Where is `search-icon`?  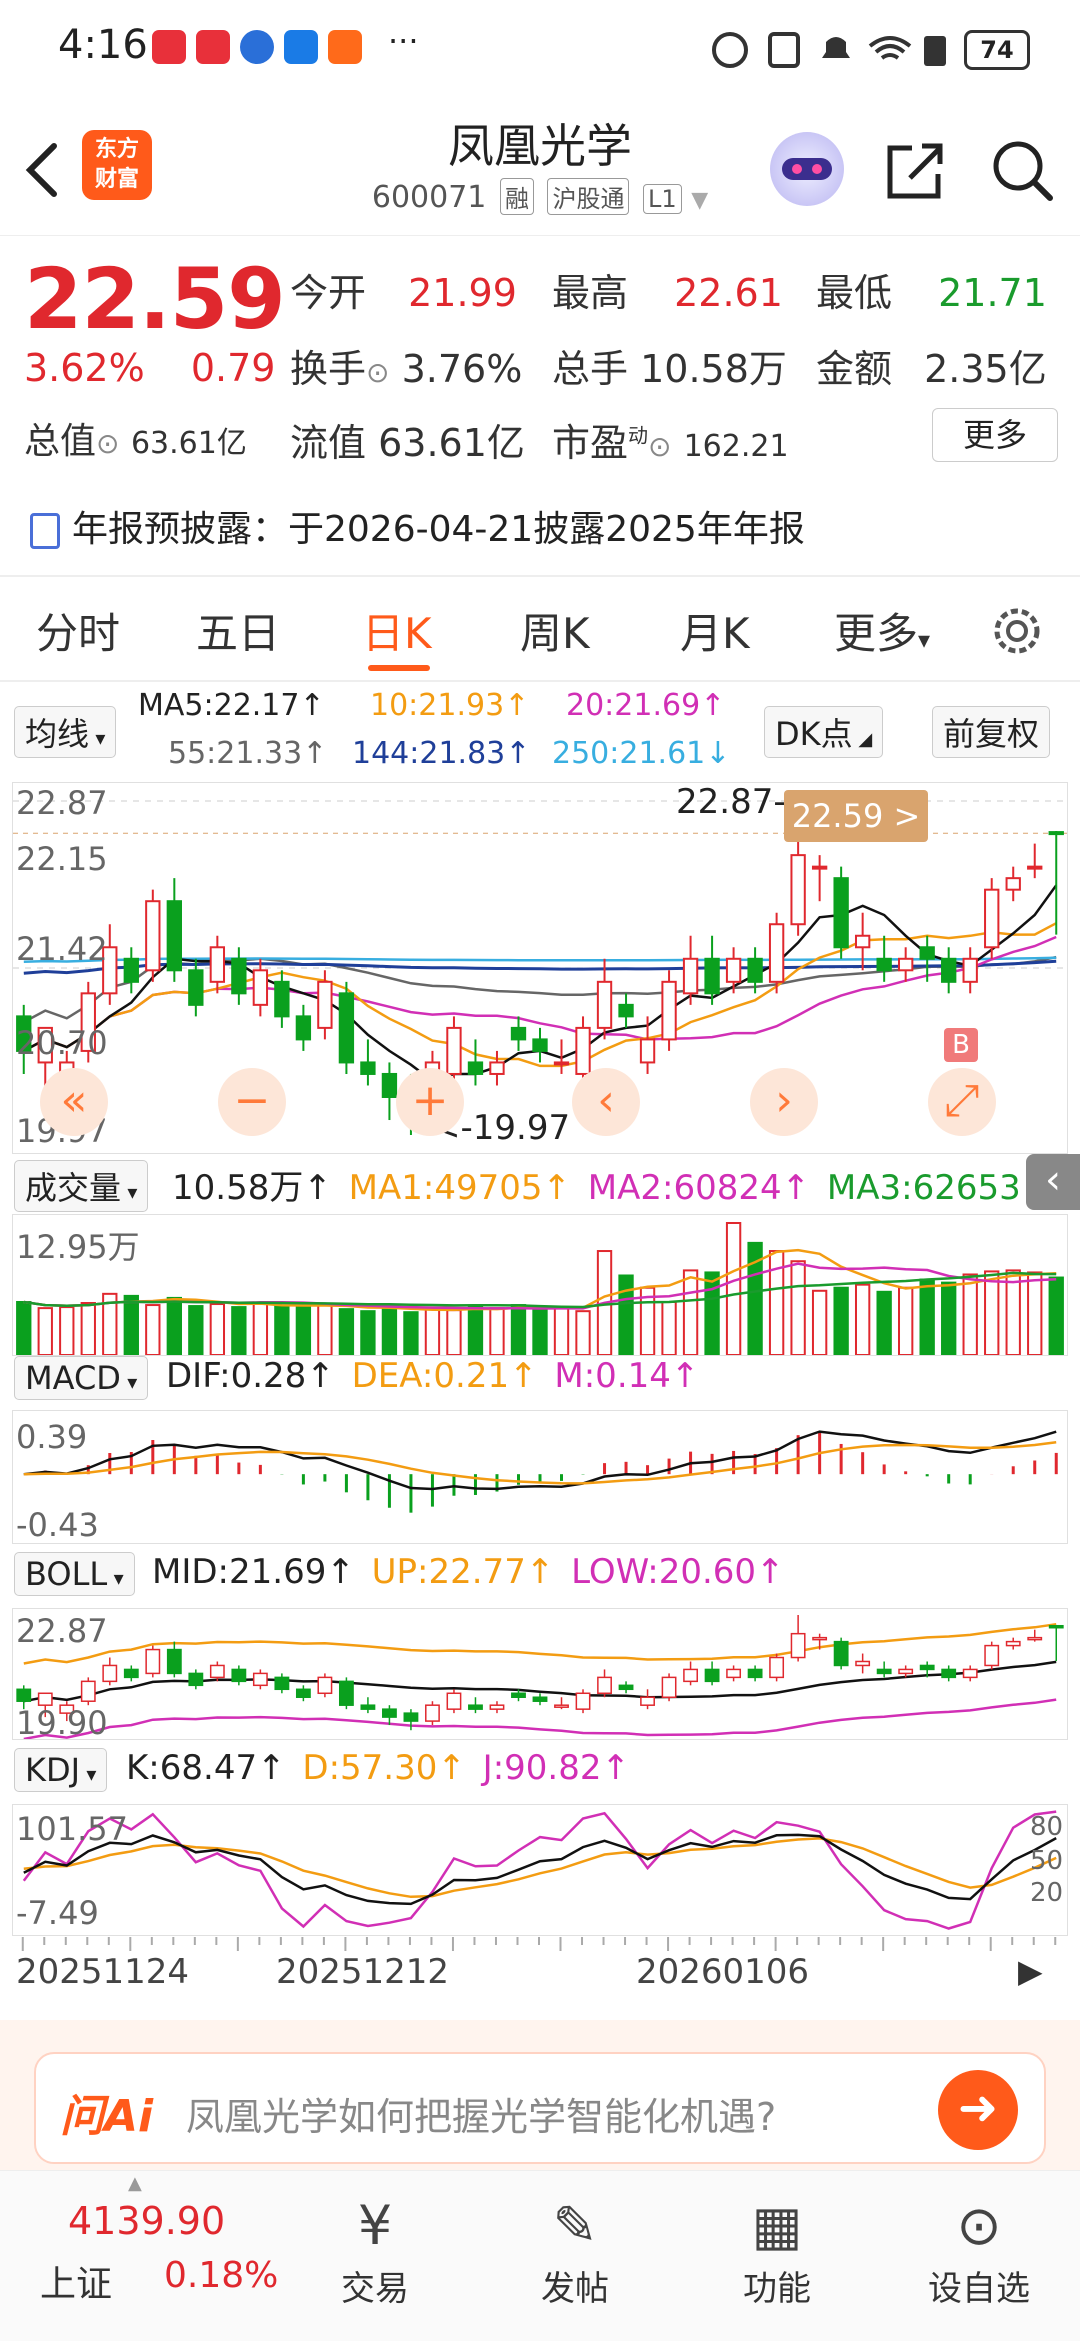
search-icon is located at coordinates (1022, 170).